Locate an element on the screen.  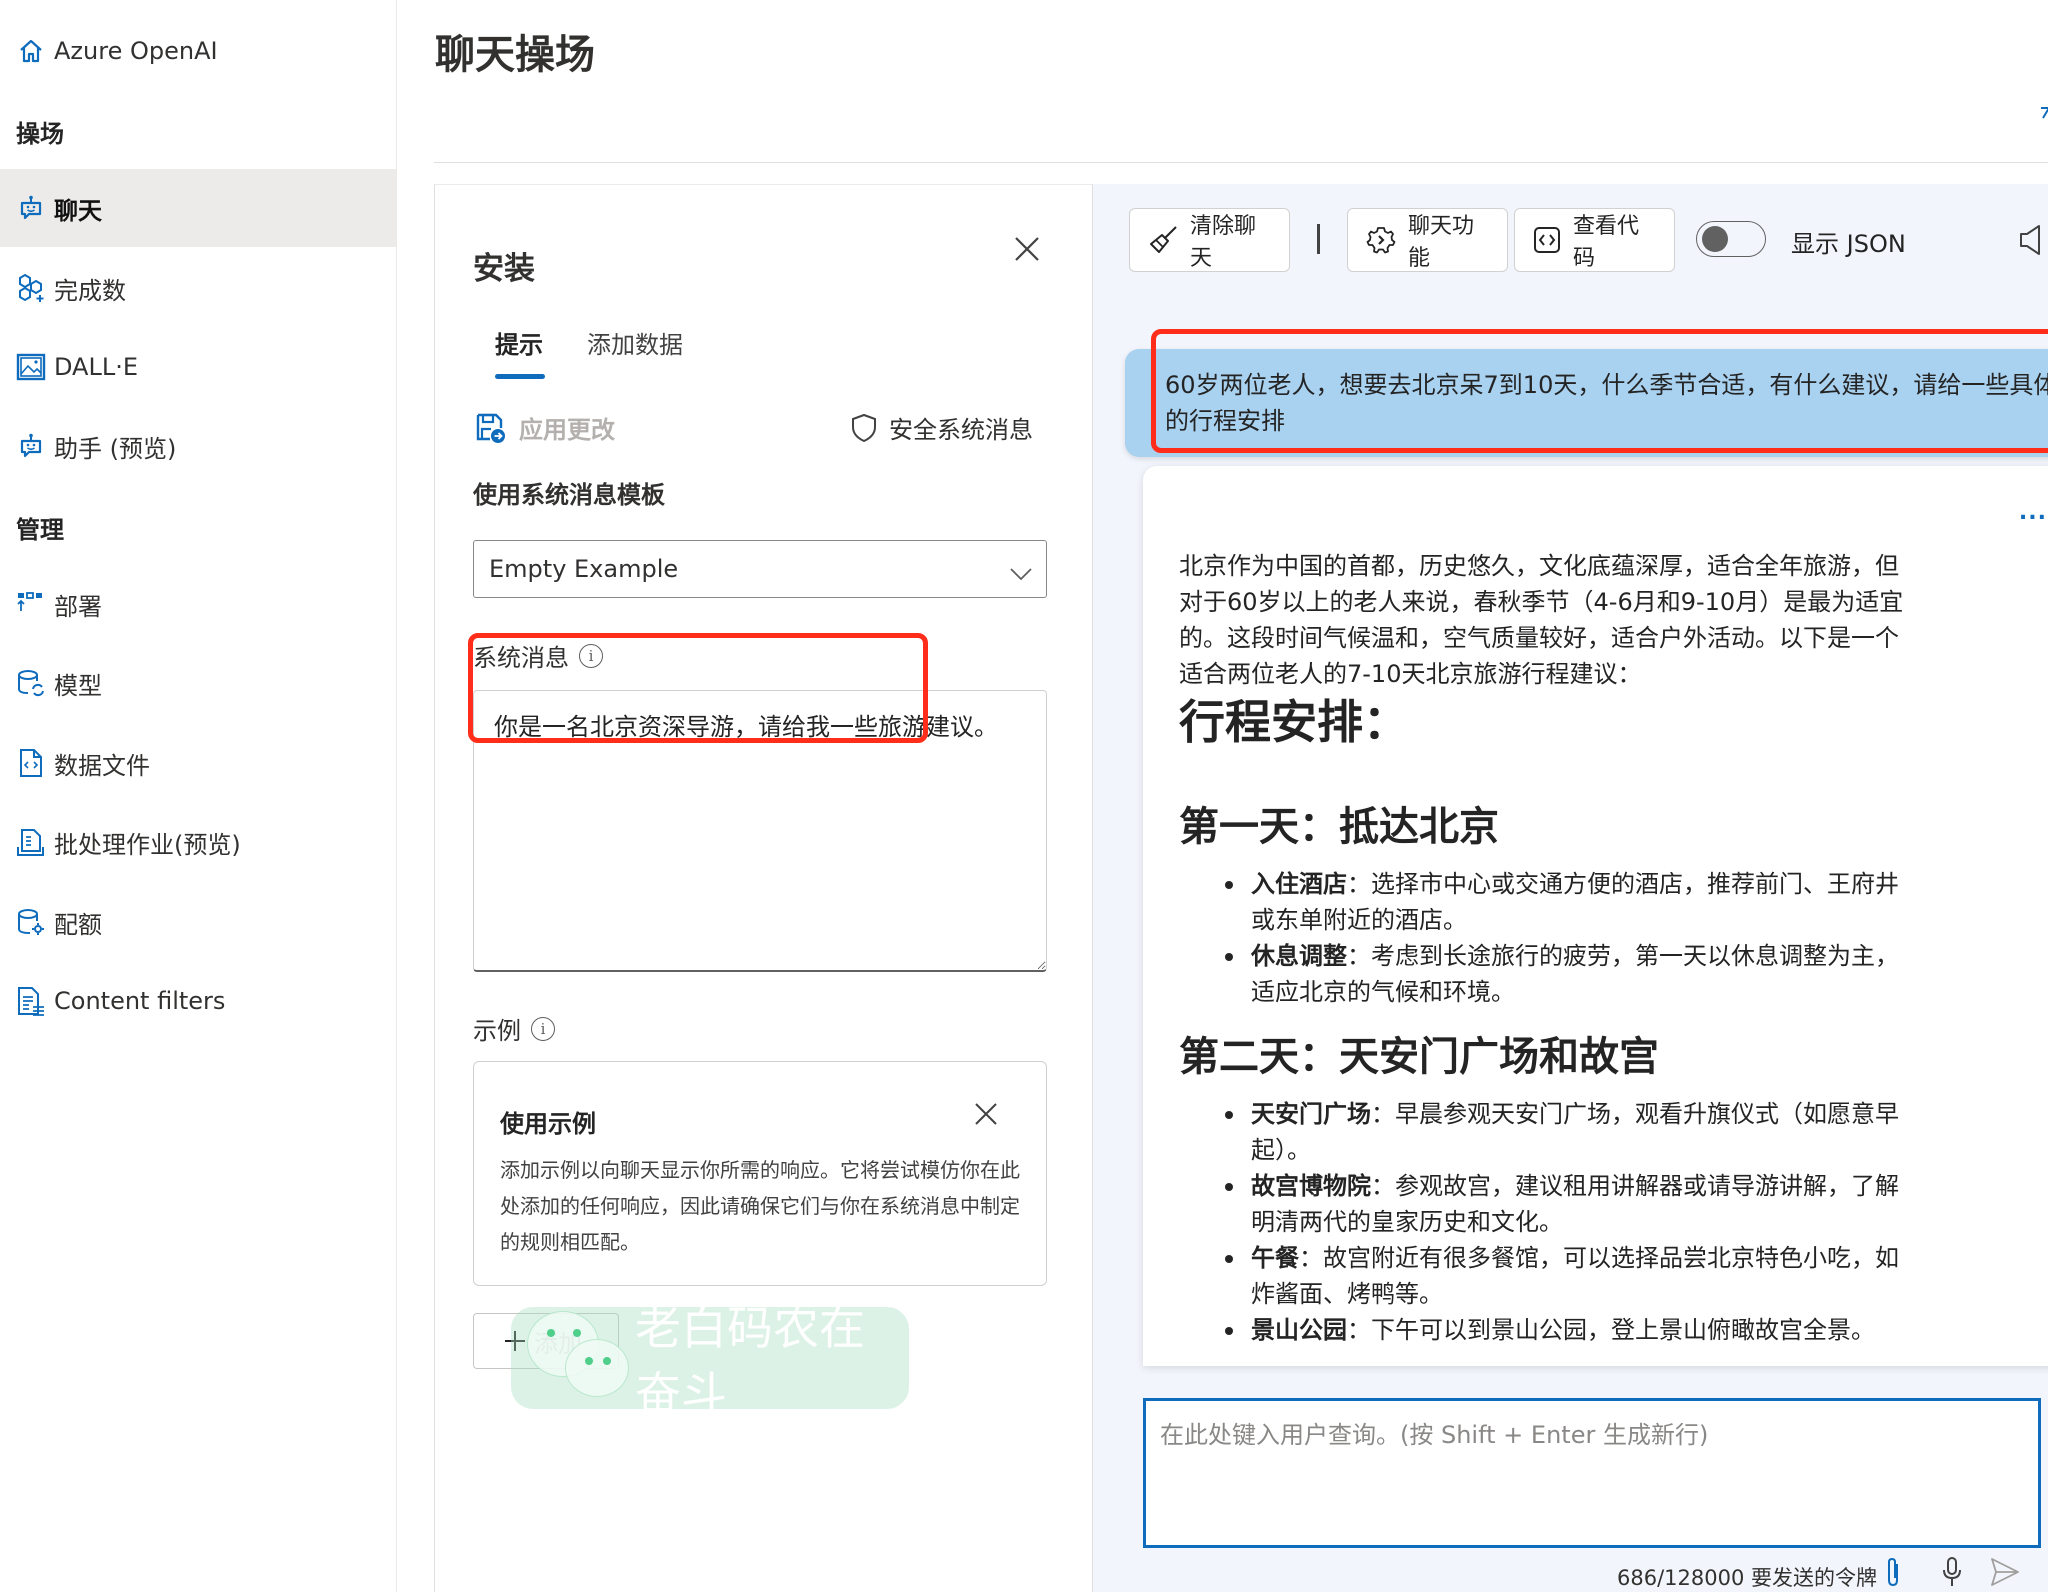
safety-system-message-button: 安全系统消息 is located at coordinates (942, 427).